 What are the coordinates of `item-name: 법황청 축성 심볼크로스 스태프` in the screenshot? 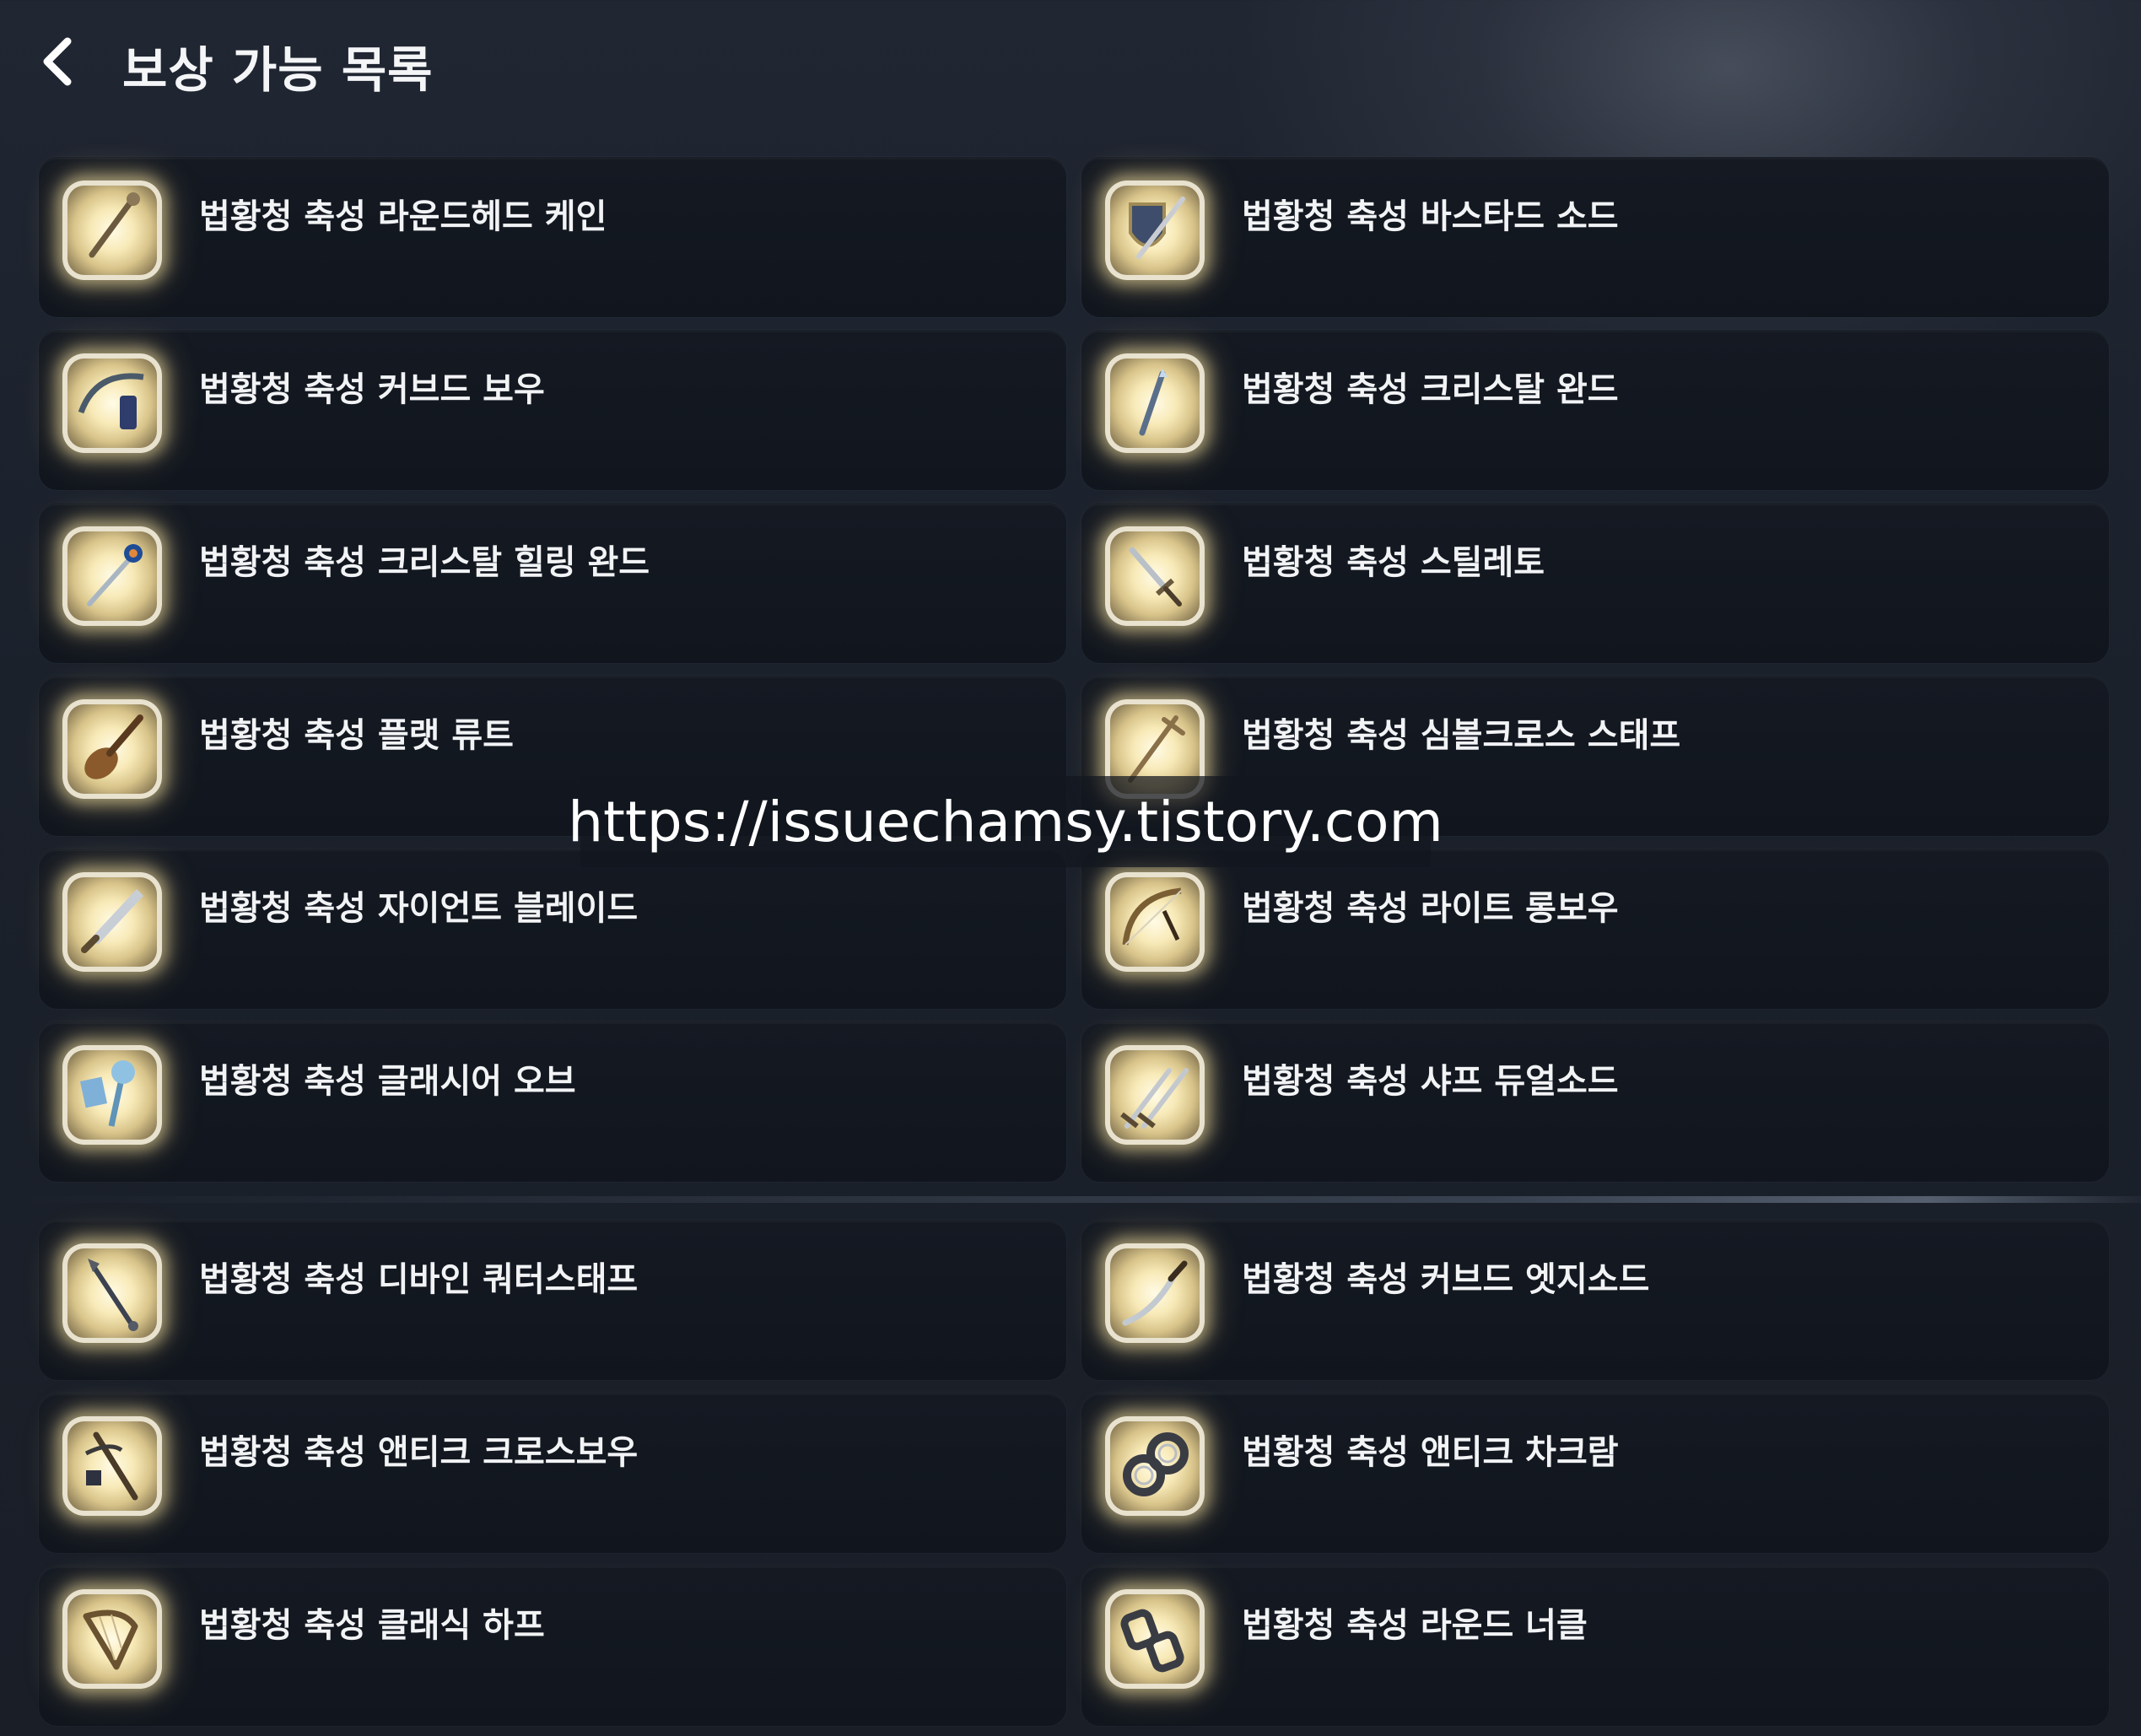 It's located at (1461, 736).